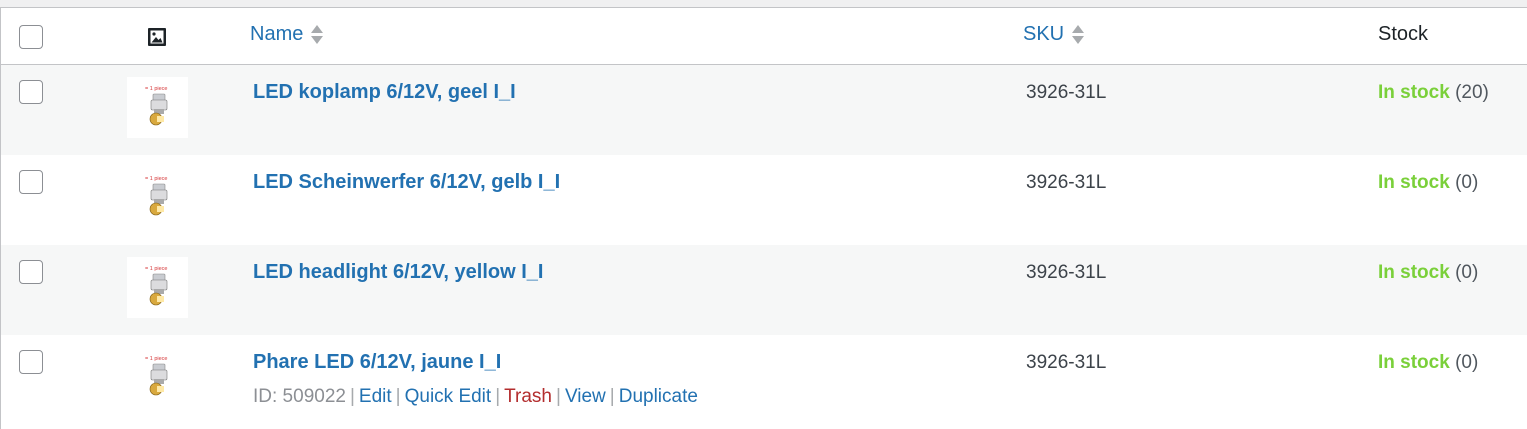 The height and width of the screenshot is (429, 1527). Describe the element at coordinates (1044, 34) in the screenshot. I see `column-sku-label: SKU` at that location.